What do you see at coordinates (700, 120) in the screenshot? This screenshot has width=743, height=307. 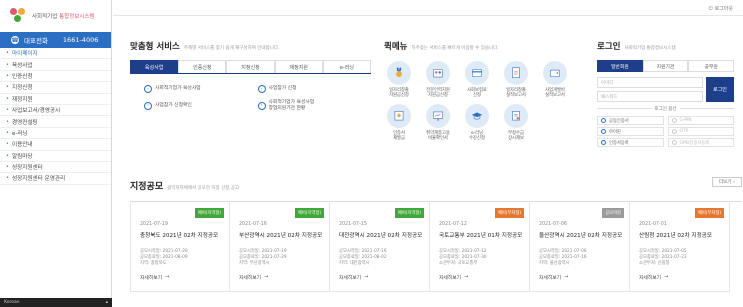 I see `login-option: G-PIN` at bounding box center [700, 120].